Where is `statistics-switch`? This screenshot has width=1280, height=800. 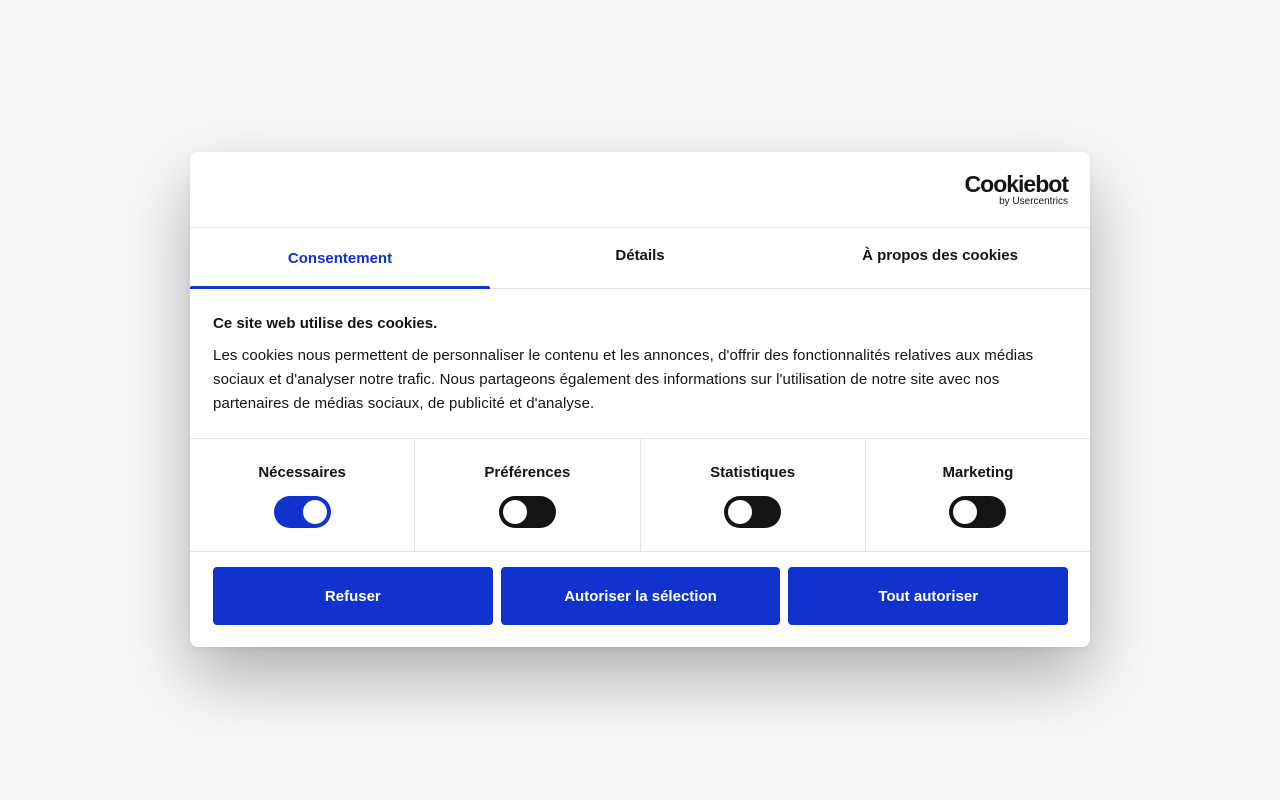
statistics-switch is located at coordinates (753, 512).